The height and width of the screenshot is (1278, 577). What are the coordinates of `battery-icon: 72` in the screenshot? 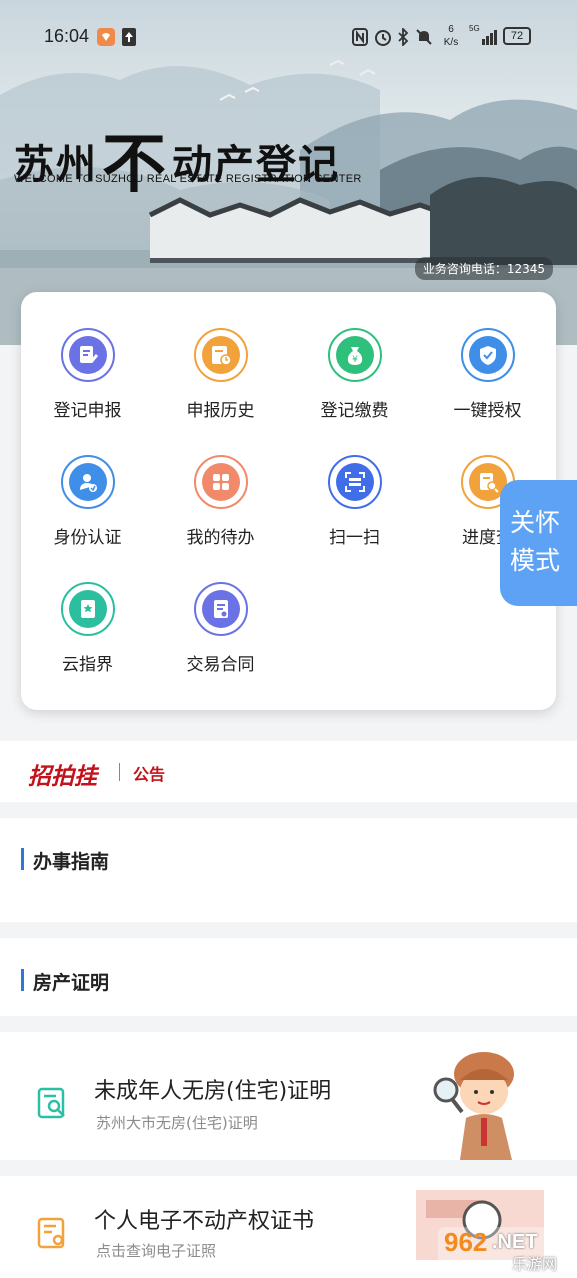 It's located at (517, 36).